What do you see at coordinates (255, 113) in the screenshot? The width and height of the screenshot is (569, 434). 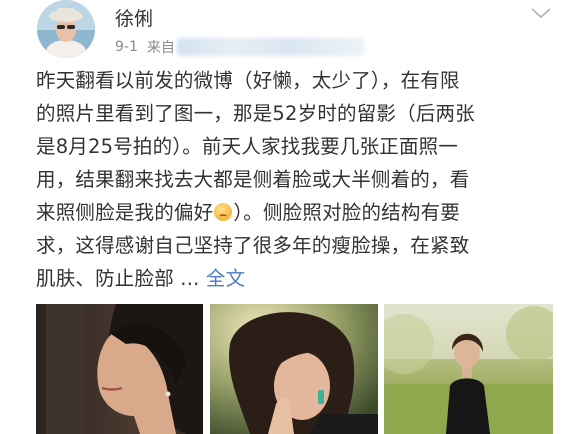 I see `post-line: 的照片里看到了图一，那是52岁时的留影（后两张` at bounding box center [255, 113].